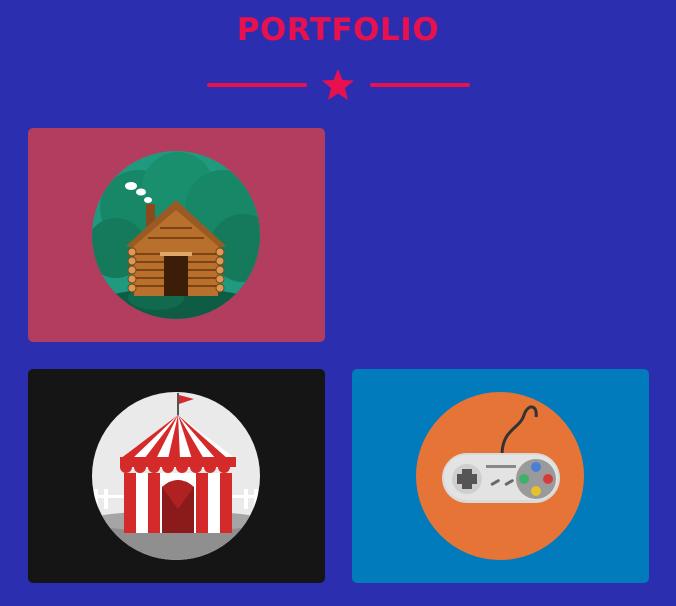  What do you see at coordinates (420, 85) in the screenshot?
I see `divider-line-right` at bounding box center [420, 85].